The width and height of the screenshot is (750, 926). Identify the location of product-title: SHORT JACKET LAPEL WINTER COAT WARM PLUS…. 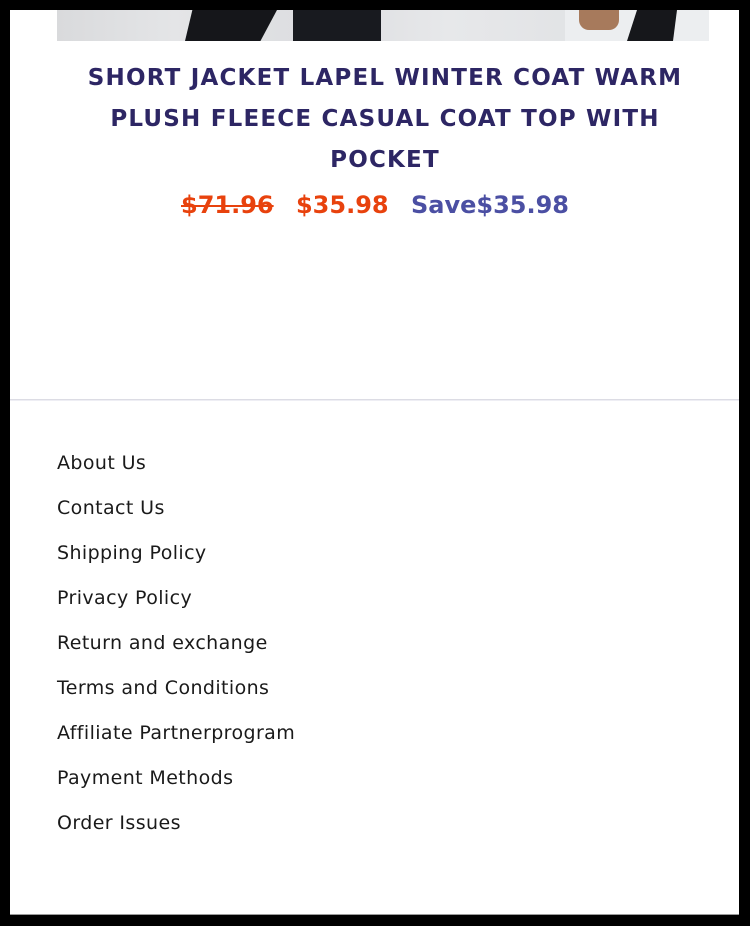
(385, 119).